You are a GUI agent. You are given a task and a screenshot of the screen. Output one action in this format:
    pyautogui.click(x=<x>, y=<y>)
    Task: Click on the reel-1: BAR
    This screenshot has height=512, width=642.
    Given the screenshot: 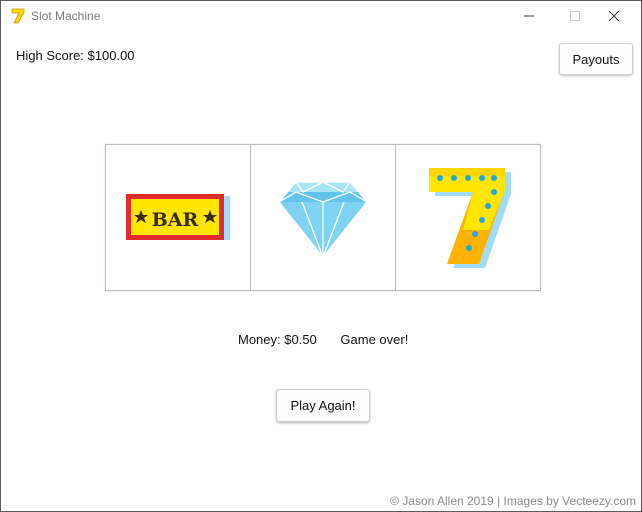 What is the action you would take?
    pyautogui.click(x=178, y=217)
    